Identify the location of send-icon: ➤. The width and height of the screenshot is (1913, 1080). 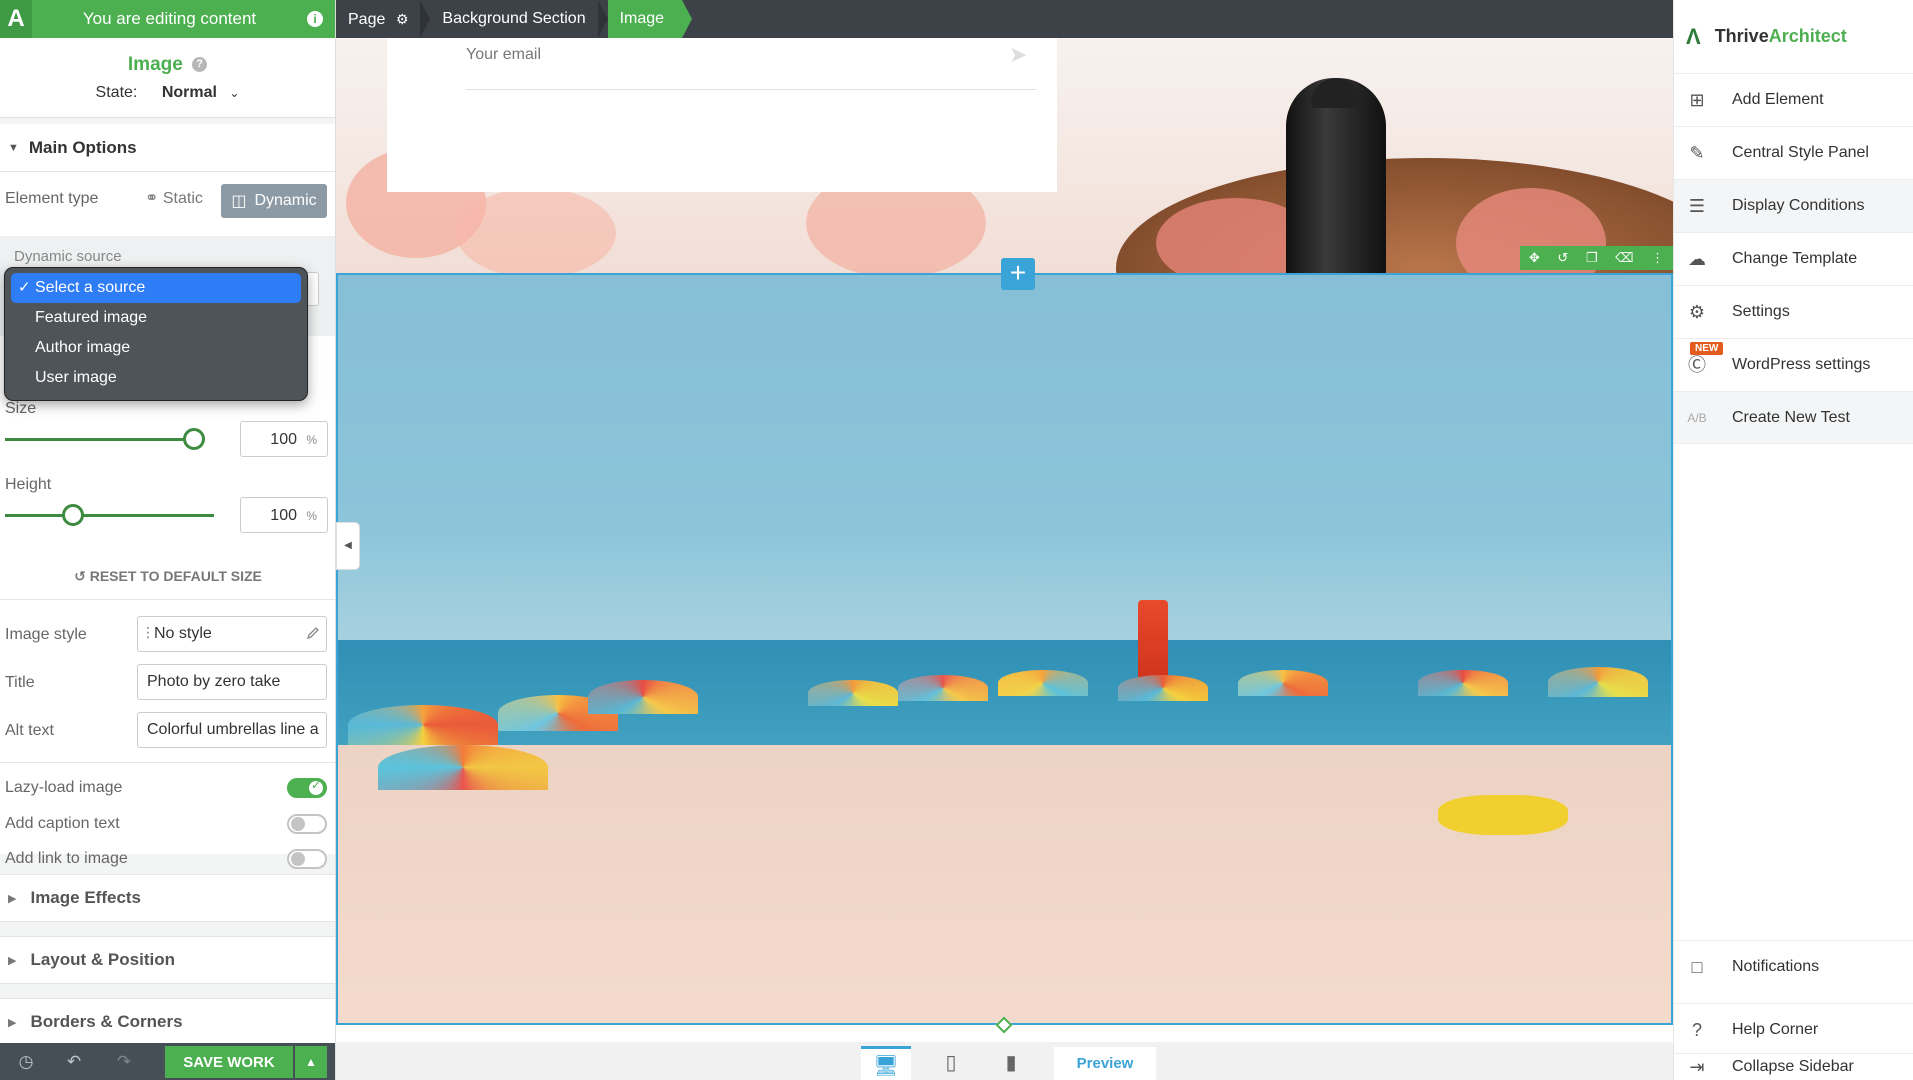
(1018, 55).